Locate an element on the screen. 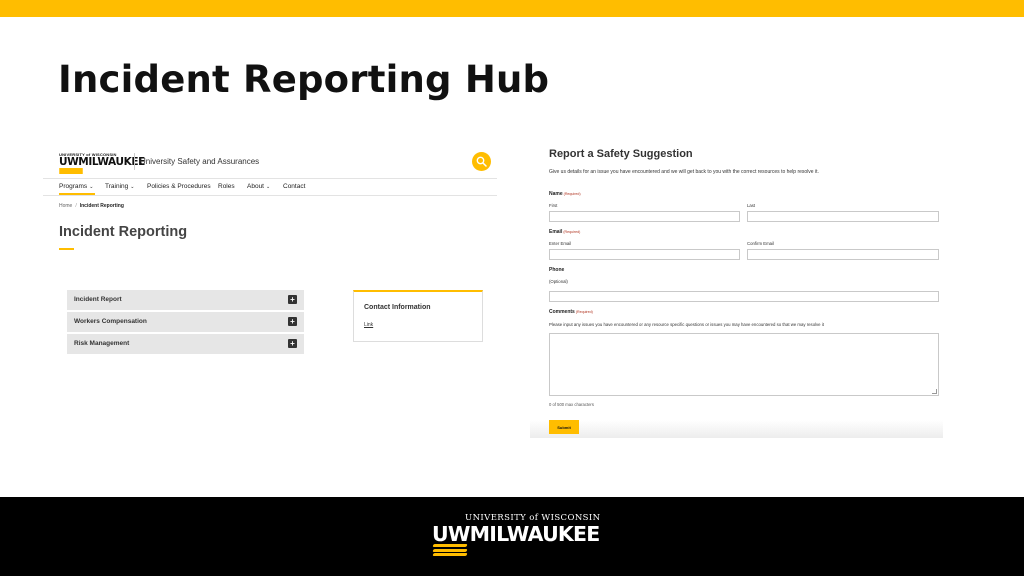  nav-item-about: About ⌄ is located at coordinates (258, 186).